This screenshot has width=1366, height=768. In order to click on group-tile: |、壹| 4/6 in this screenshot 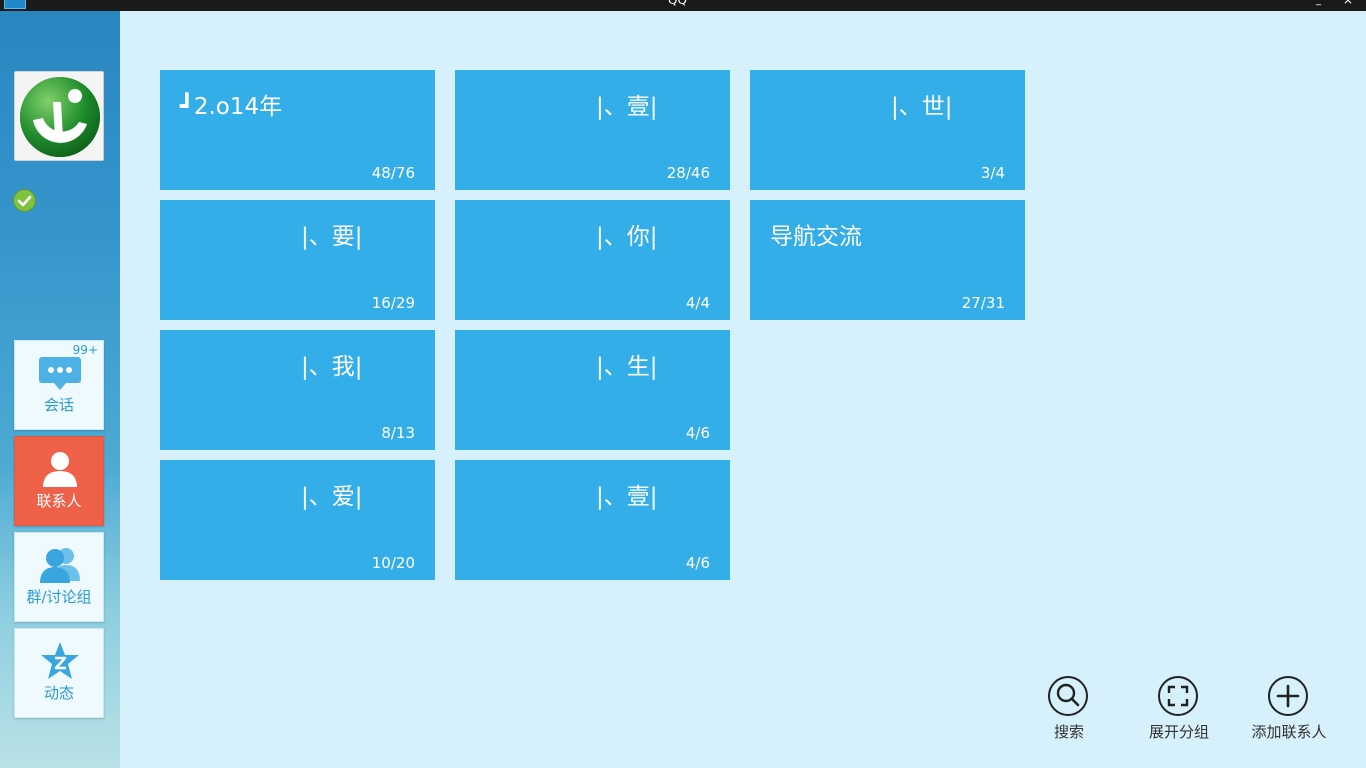, I will do `click(592, 520)`.